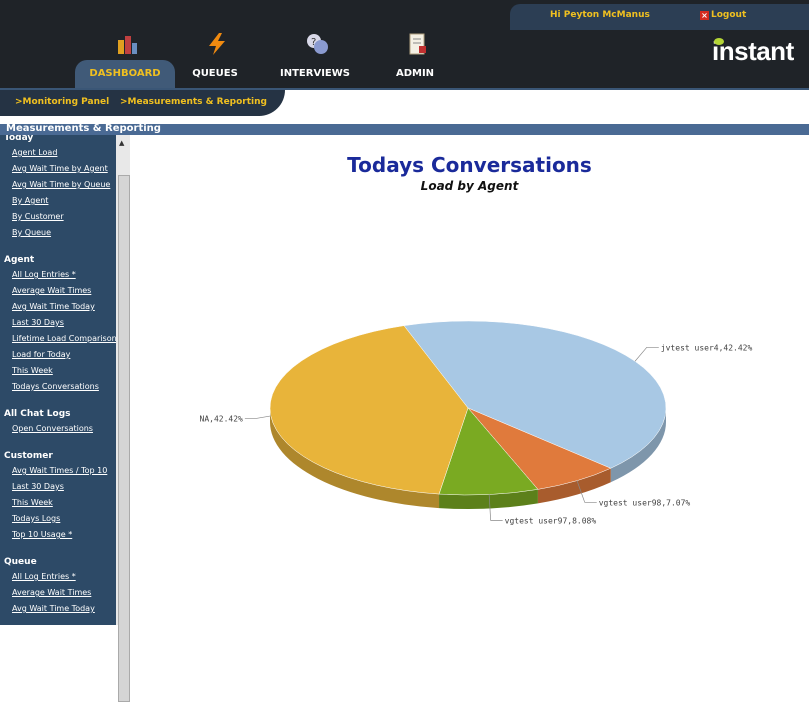 The width and height of the screenshot is (809, 702). I want to click on sidebar-link: Todays Logs, so click(36, 519).